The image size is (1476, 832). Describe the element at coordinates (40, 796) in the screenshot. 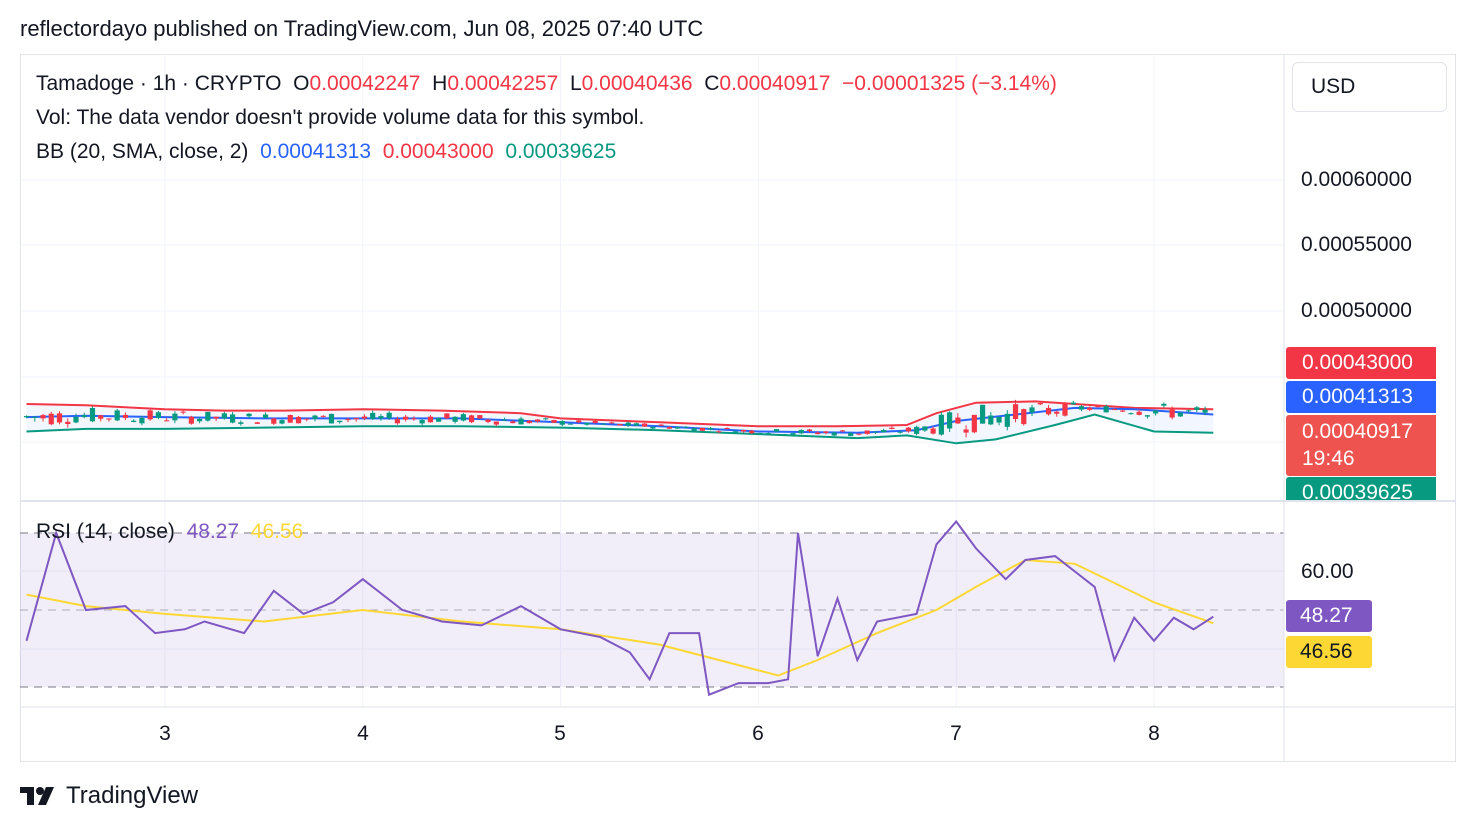

I see `tradingview-logo-icon` at that location.